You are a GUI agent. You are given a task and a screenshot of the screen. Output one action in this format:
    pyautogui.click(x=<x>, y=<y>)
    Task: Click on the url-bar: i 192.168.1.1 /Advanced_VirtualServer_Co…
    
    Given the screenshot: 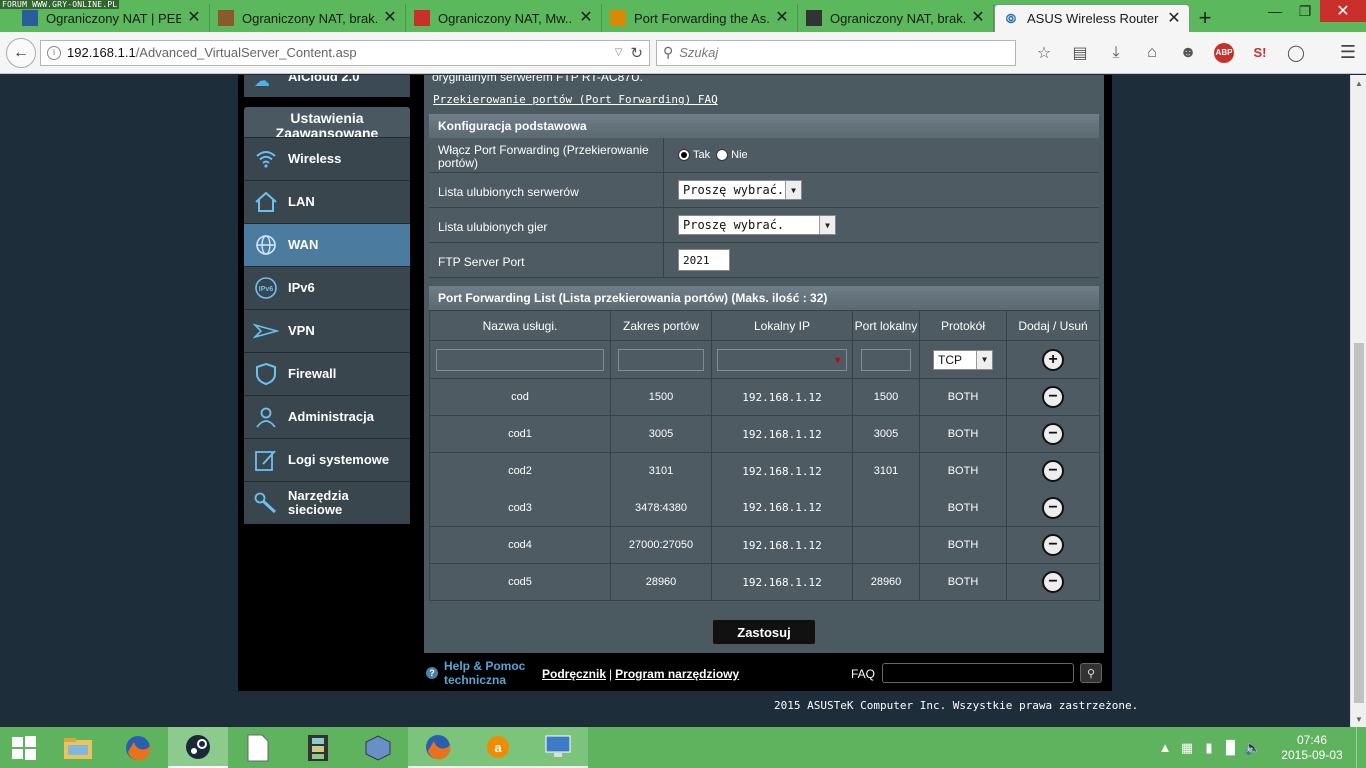 What is the action you would take?
    pyautogui.click(x=345, y=52)
    